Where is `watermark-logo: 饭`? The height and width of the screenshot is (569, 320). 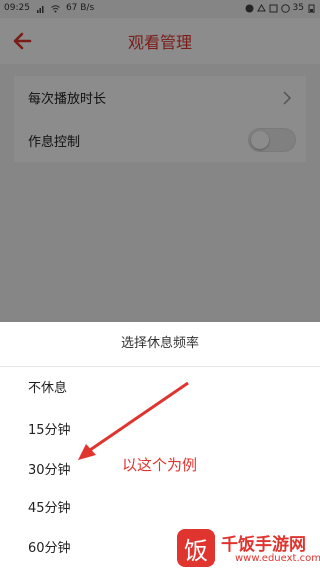
watermark-logo: 饭 is located at coordinates (196, 548).